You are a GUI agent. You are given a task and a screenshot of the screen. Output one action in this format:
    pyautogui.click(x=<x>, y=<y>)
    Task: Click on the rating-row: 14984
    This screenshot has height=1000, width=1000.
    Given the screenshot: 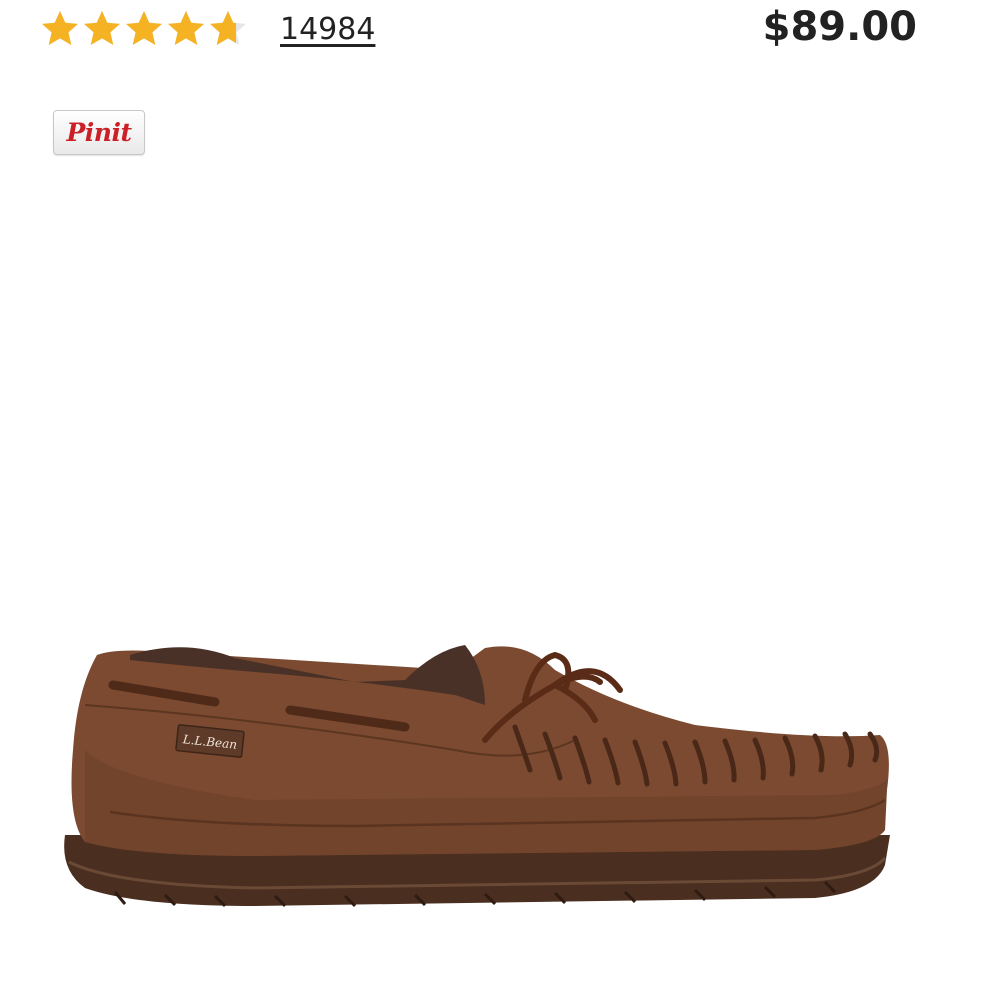 What is the action you would take?
    pyautogui.click(x=207, y=29)
    